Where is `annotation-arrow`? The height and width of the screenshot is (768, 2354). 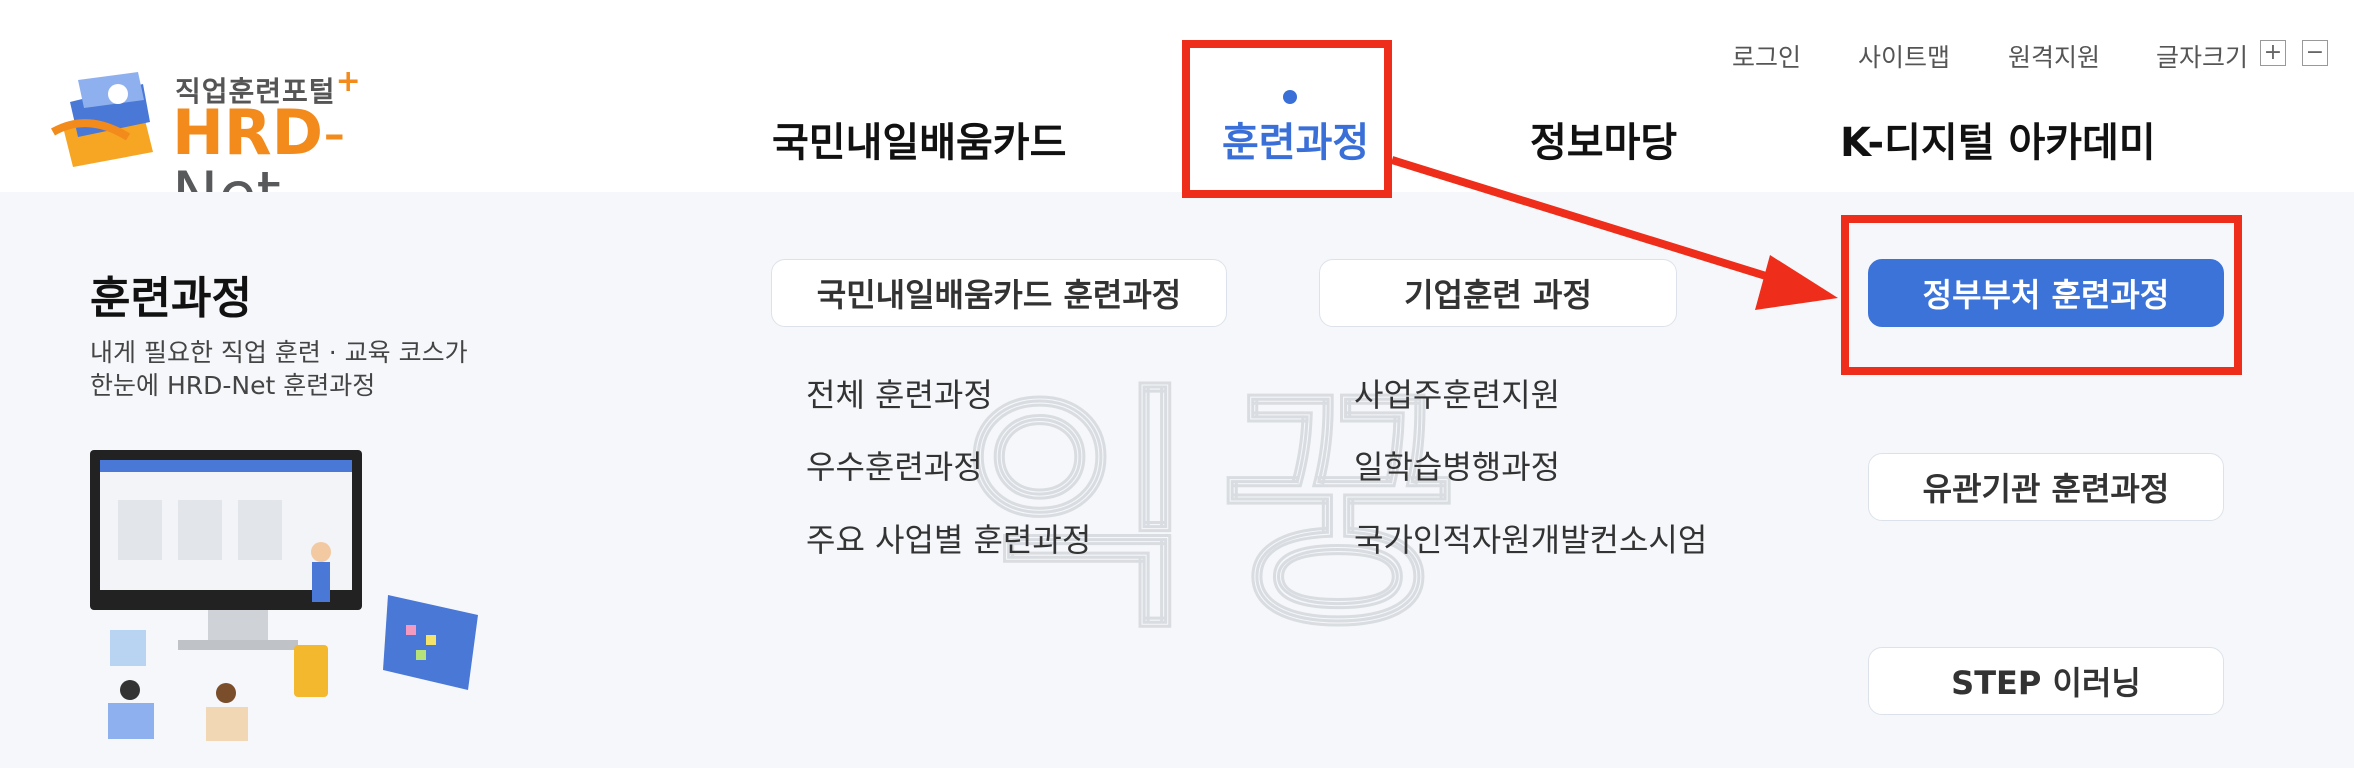 annotation-arrow is located at coordinates (1614, 233).